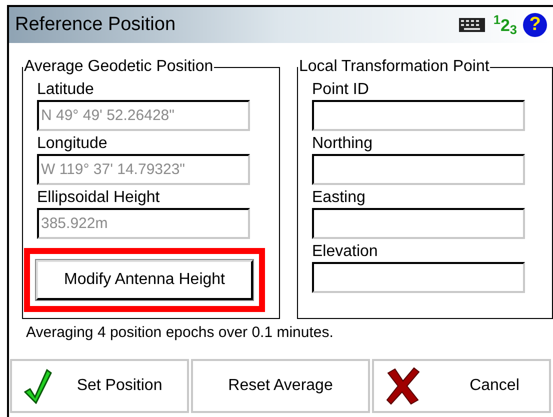  What do you see at coordinates (38, 386) in the screenshot?
I see `check-icon` at bounding box center [38, 386].